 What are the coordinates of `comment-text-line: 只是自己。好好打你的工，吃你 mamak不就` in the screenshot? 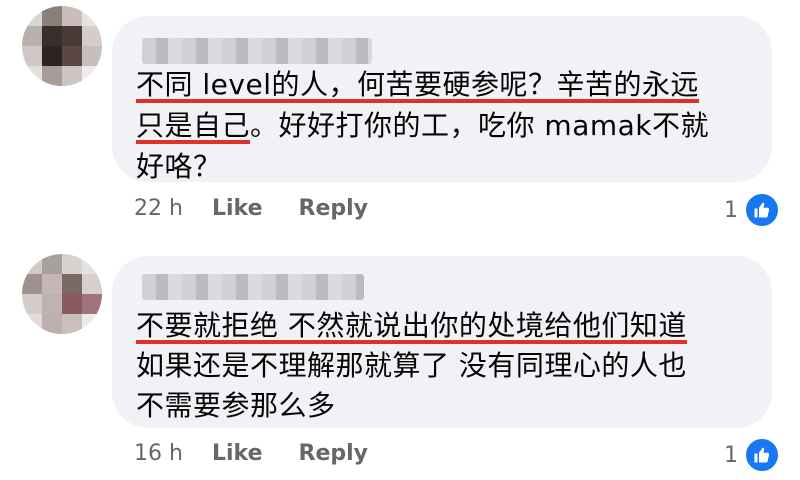 It's located at (446, 125).